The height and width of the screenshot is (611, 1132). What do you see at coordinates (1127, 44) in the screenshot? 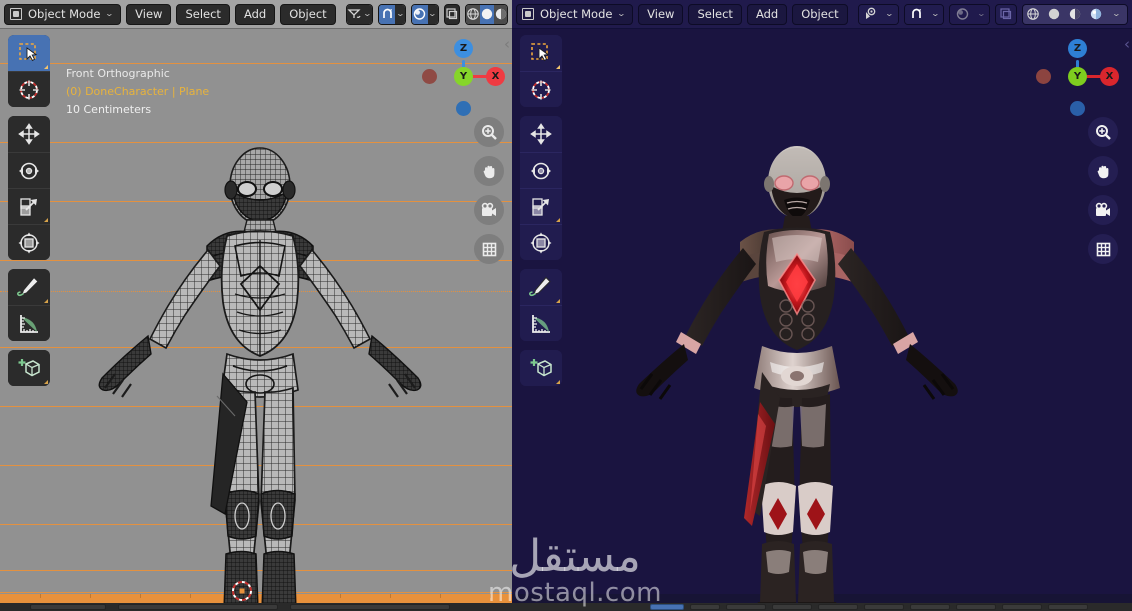
I see `right-collapse-sidebar-arrow: ‹` at bounding box center [1127, 44].